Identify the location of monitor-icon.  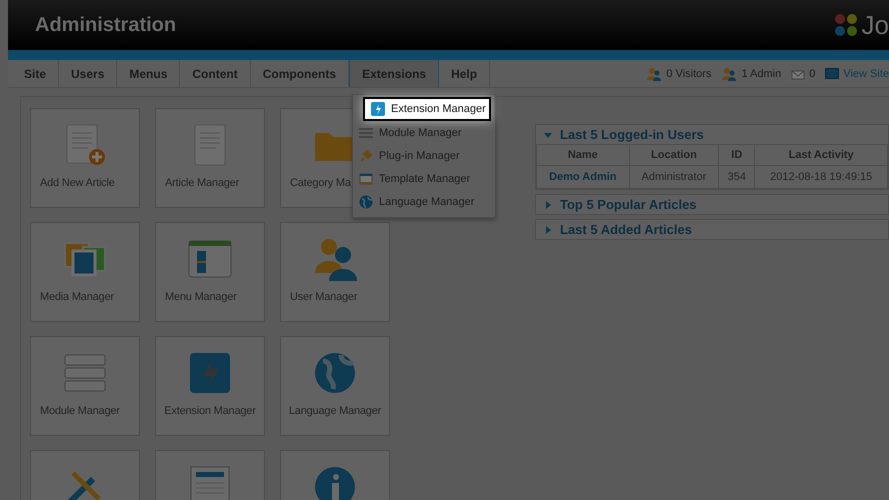
(832, 73).